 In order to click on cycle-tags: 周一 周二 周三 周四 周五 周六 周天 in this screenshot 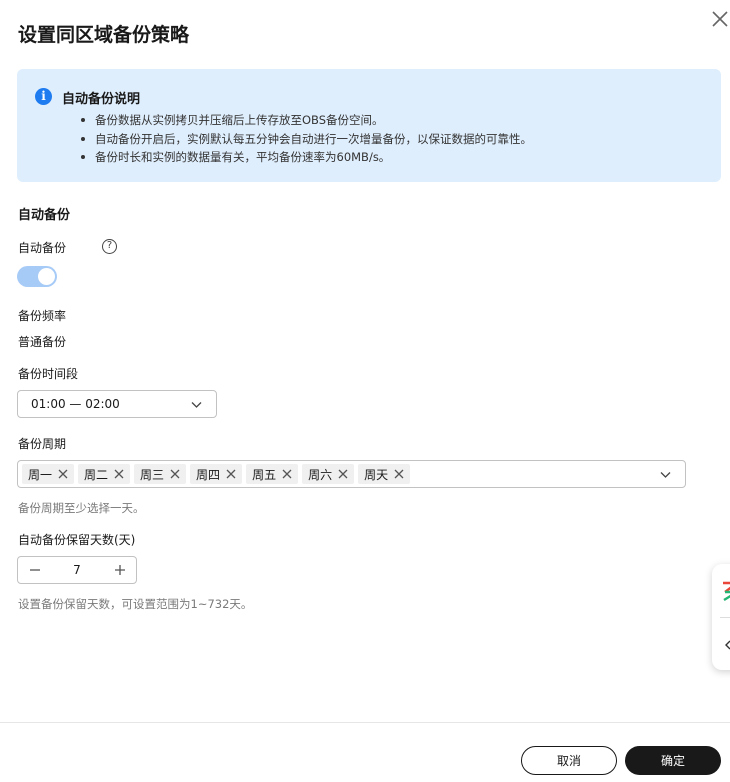, I will do `click(216, 474)`.